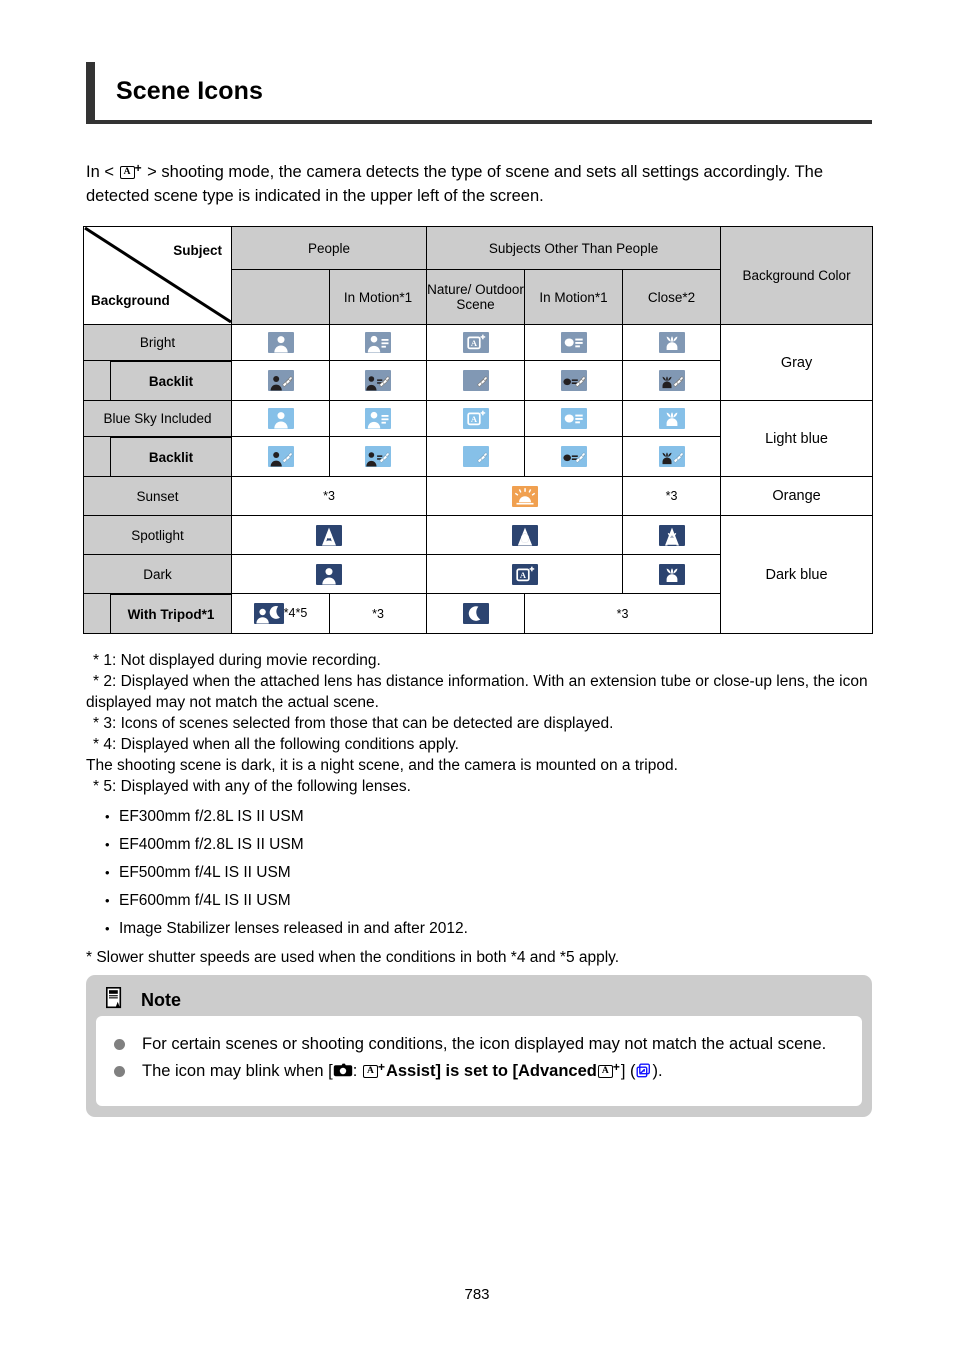  What do you see at coordinates (479, 122) in the screenshot?
I see `title-underline` at bounding box center [479, 122].